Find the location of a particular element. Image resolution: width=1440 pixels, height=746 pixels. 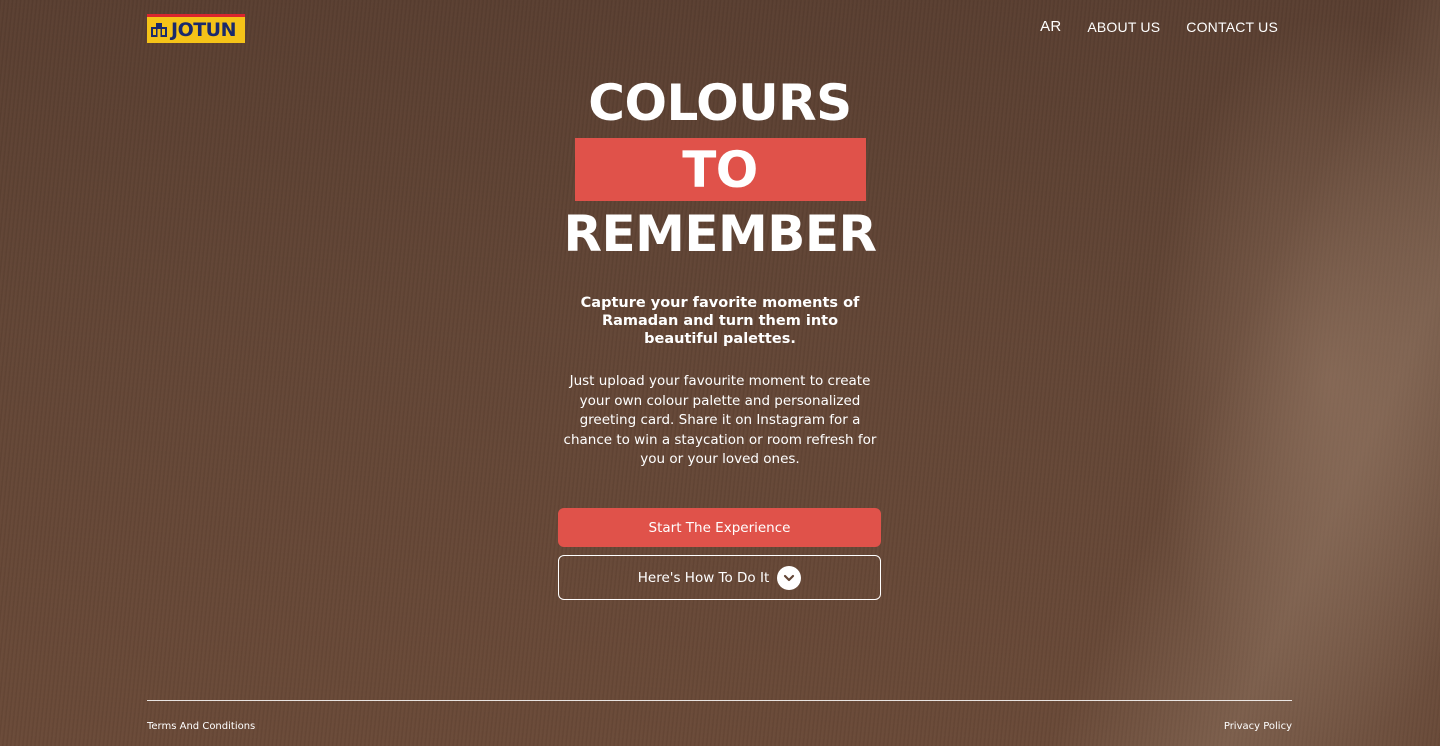

logo-wordmark: JOTUN is located at coordinates (204, 29).